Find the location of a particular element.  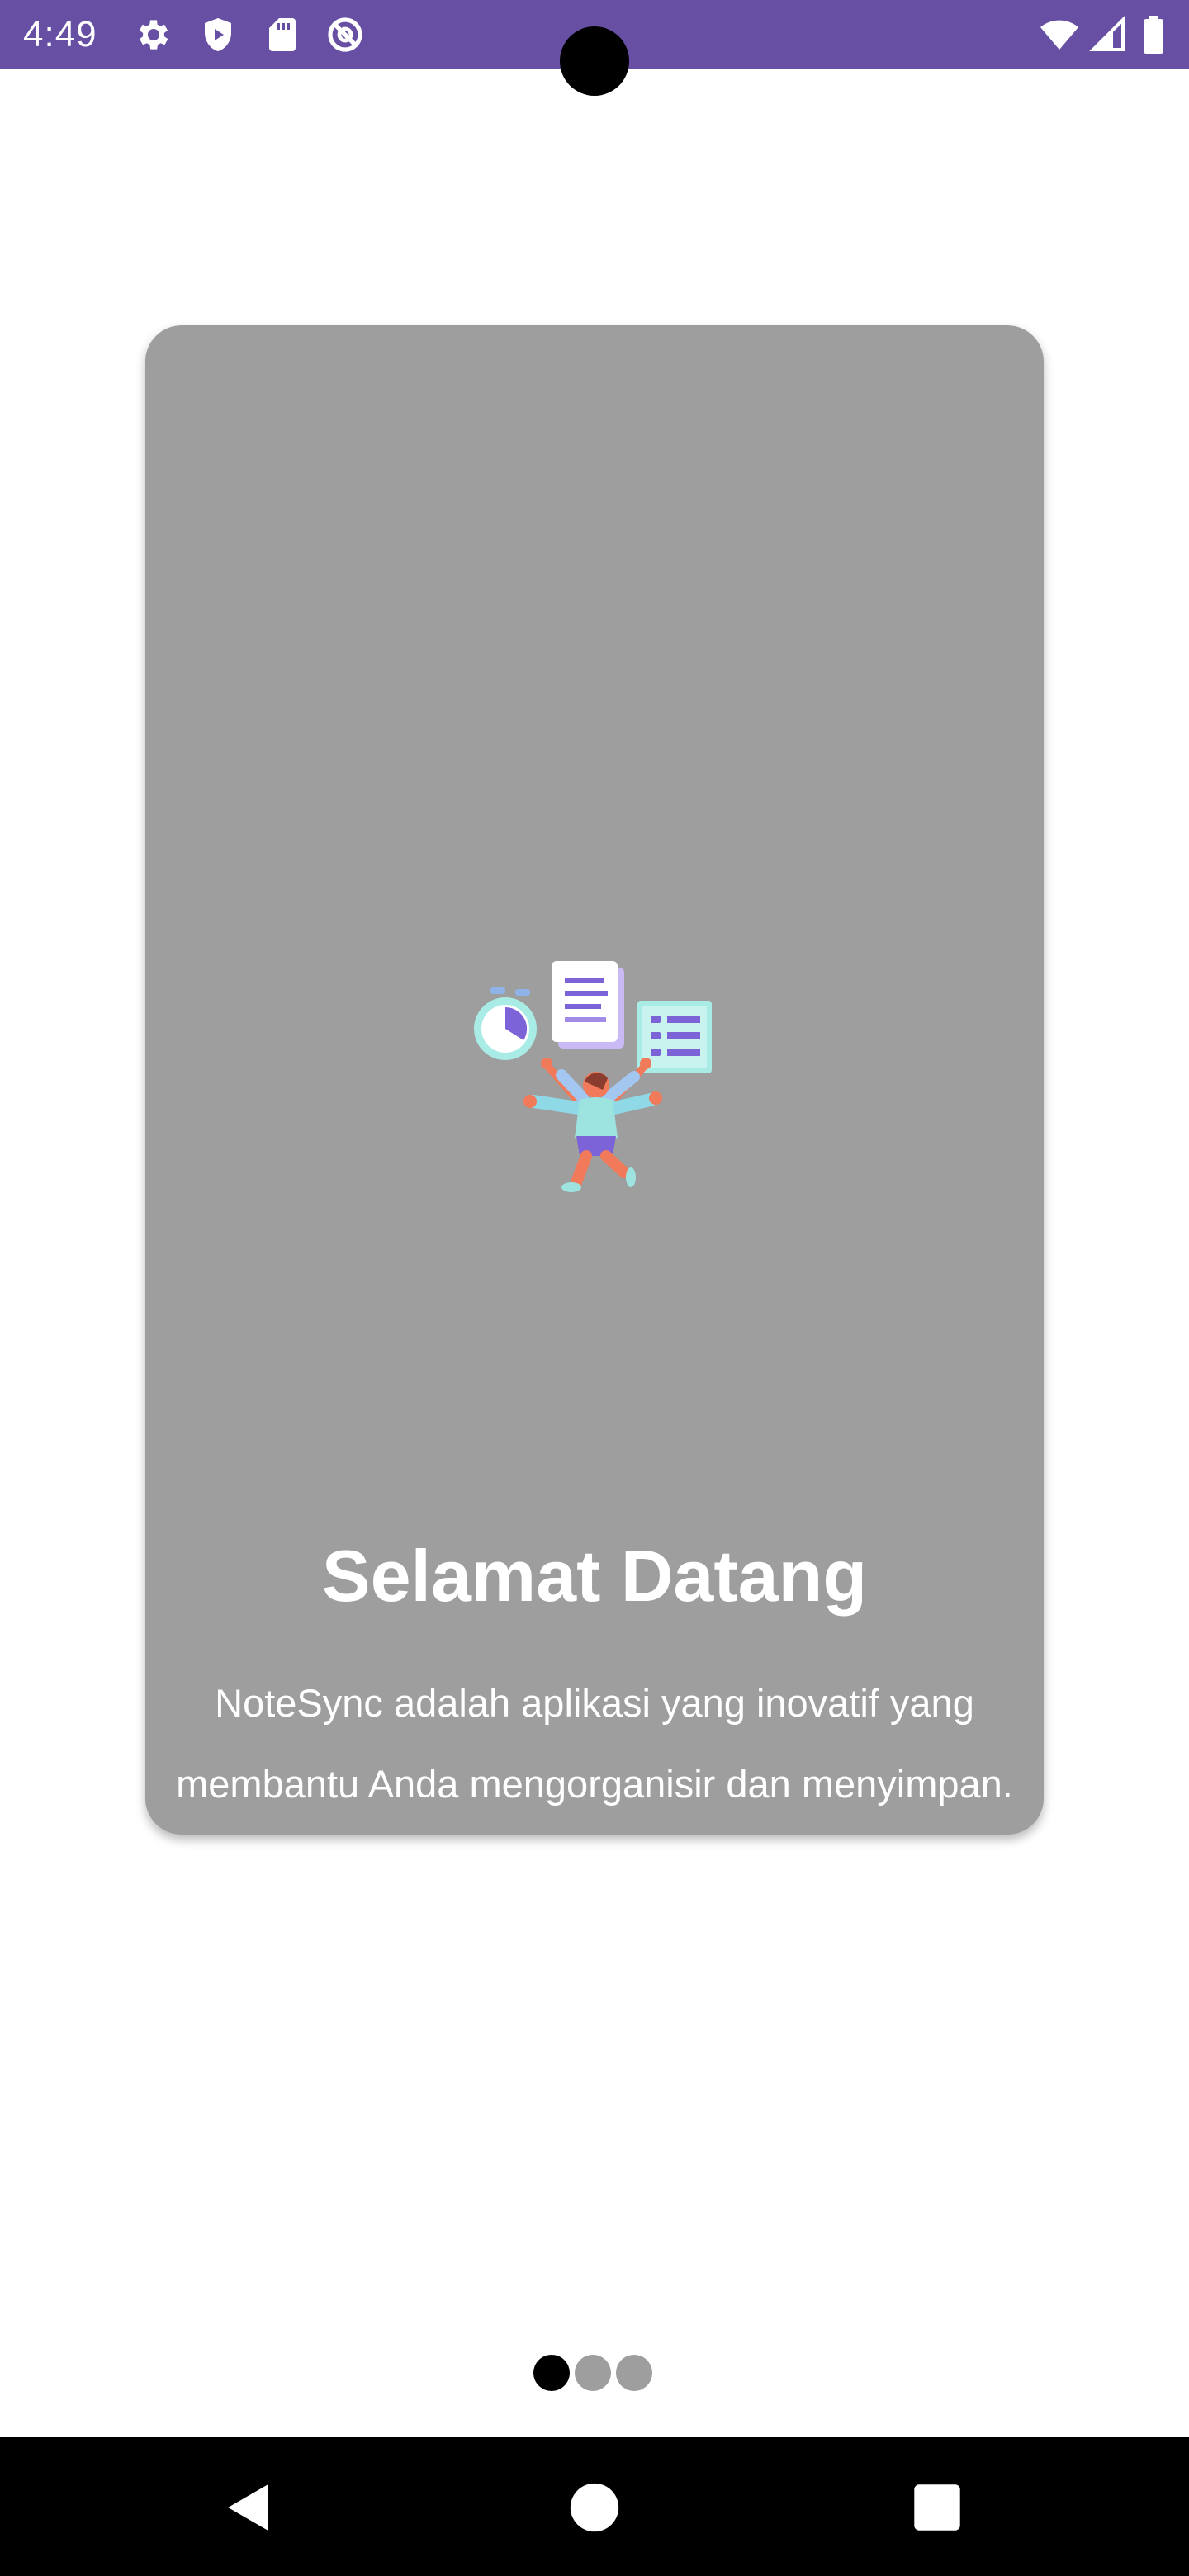

recents-icon is located at coordinates (937, 2507).